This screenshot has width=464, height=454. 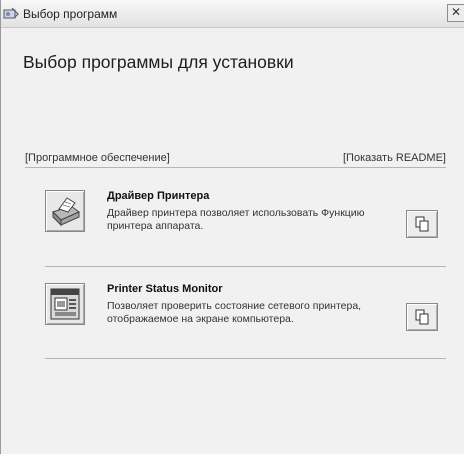 I want to click on page-title: Выбор программы для установки, so click(x=158, y=62).